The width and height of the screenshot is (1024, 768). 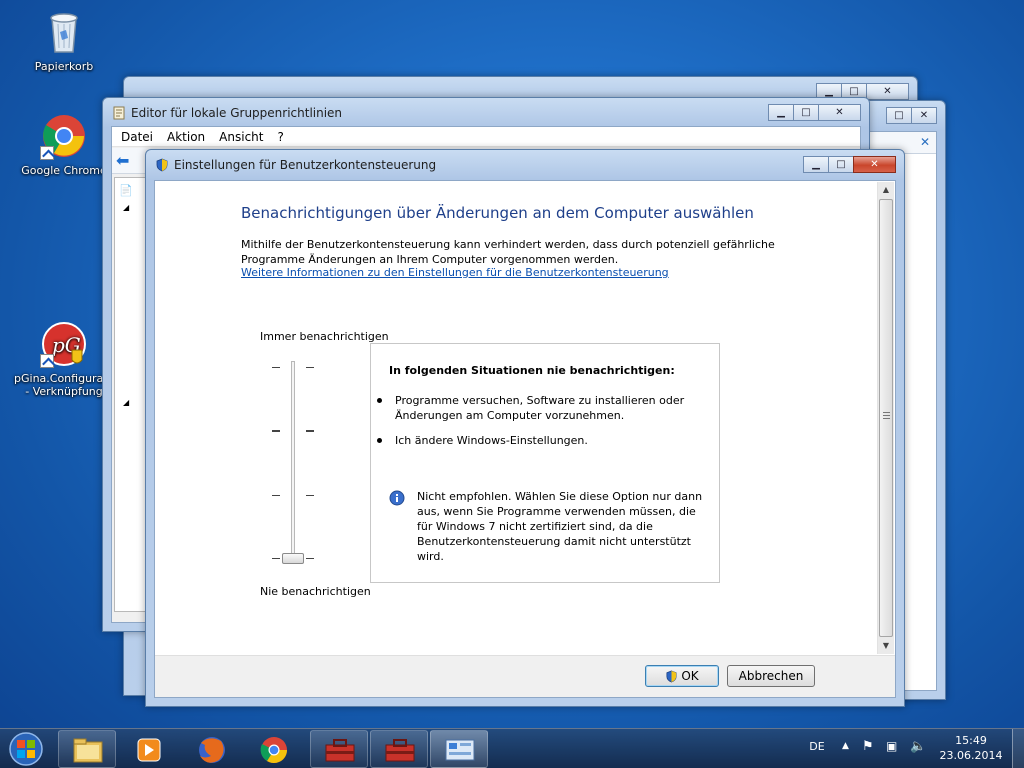 What do you see at coordinates (237, 113) in the screenshot?
I see `window-title: Editor für lokale Gruppenrichtlinien` at bounding box center [237, 113].